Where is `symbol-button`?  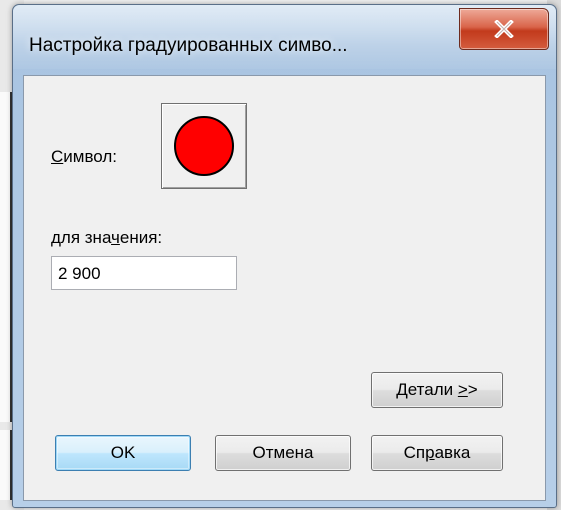
symbol-button is located at coordinates (204, 146).